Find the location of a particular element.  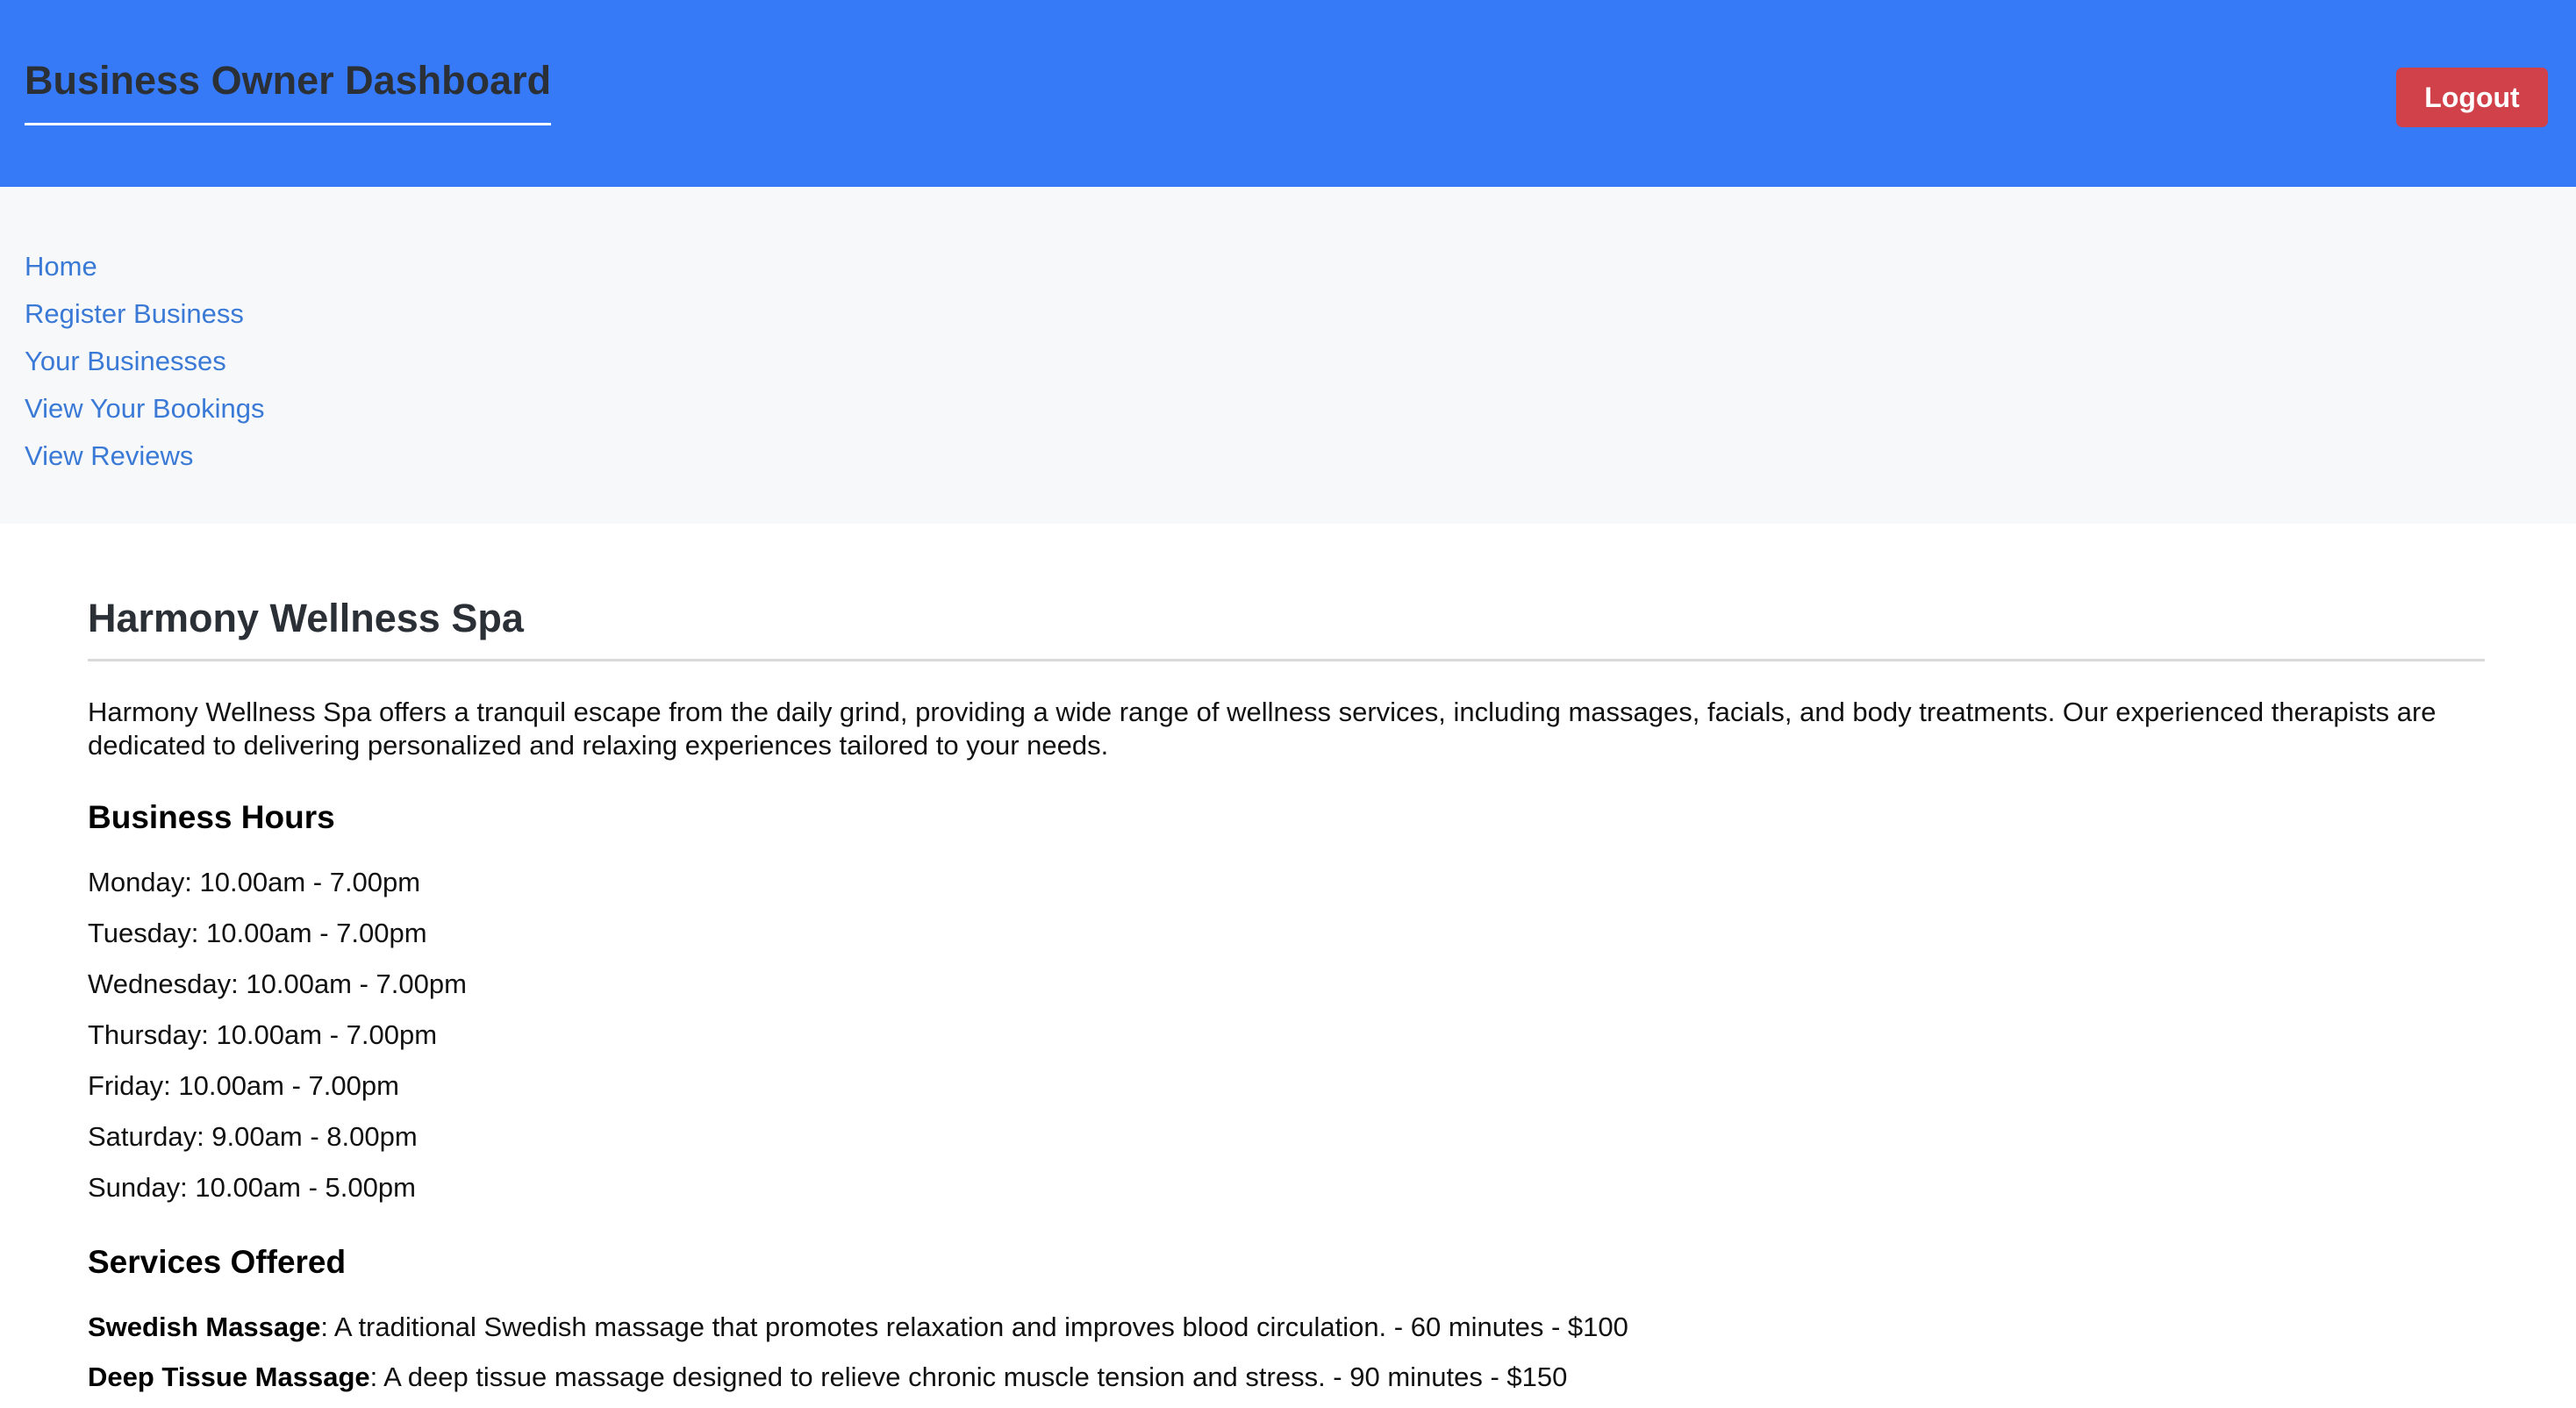

hours-item-wednesday: Wednesday: 10.00am - 7.00pm is located at coordinates (277, 983).